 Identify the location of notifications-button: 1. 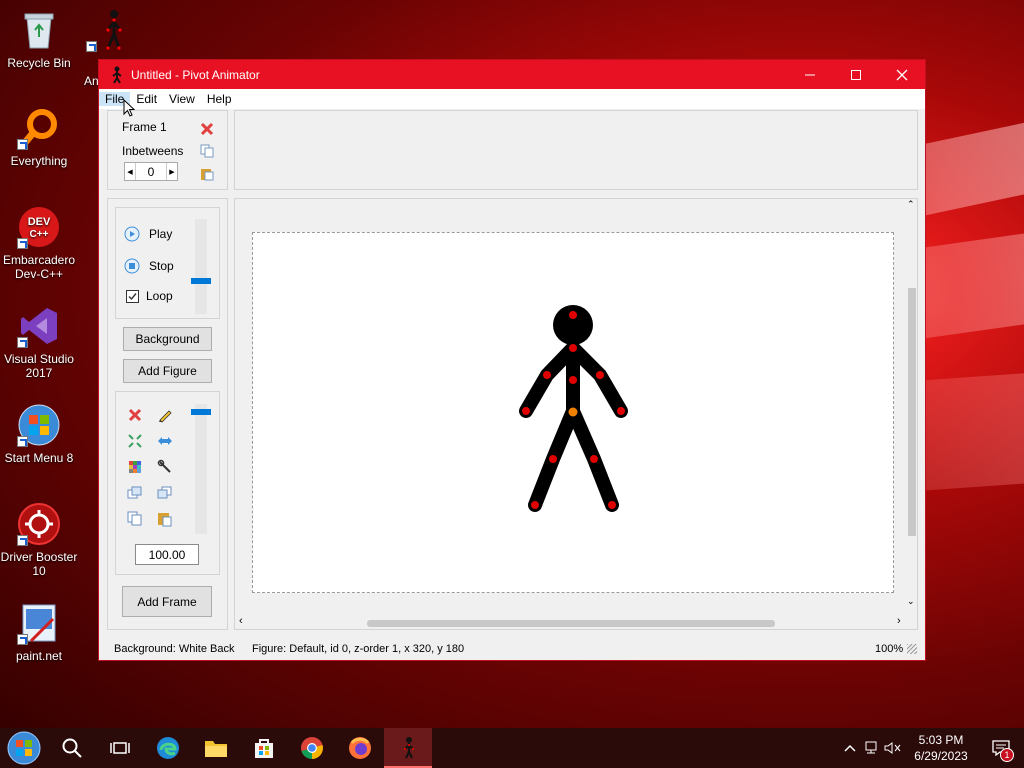
(1001, 751).